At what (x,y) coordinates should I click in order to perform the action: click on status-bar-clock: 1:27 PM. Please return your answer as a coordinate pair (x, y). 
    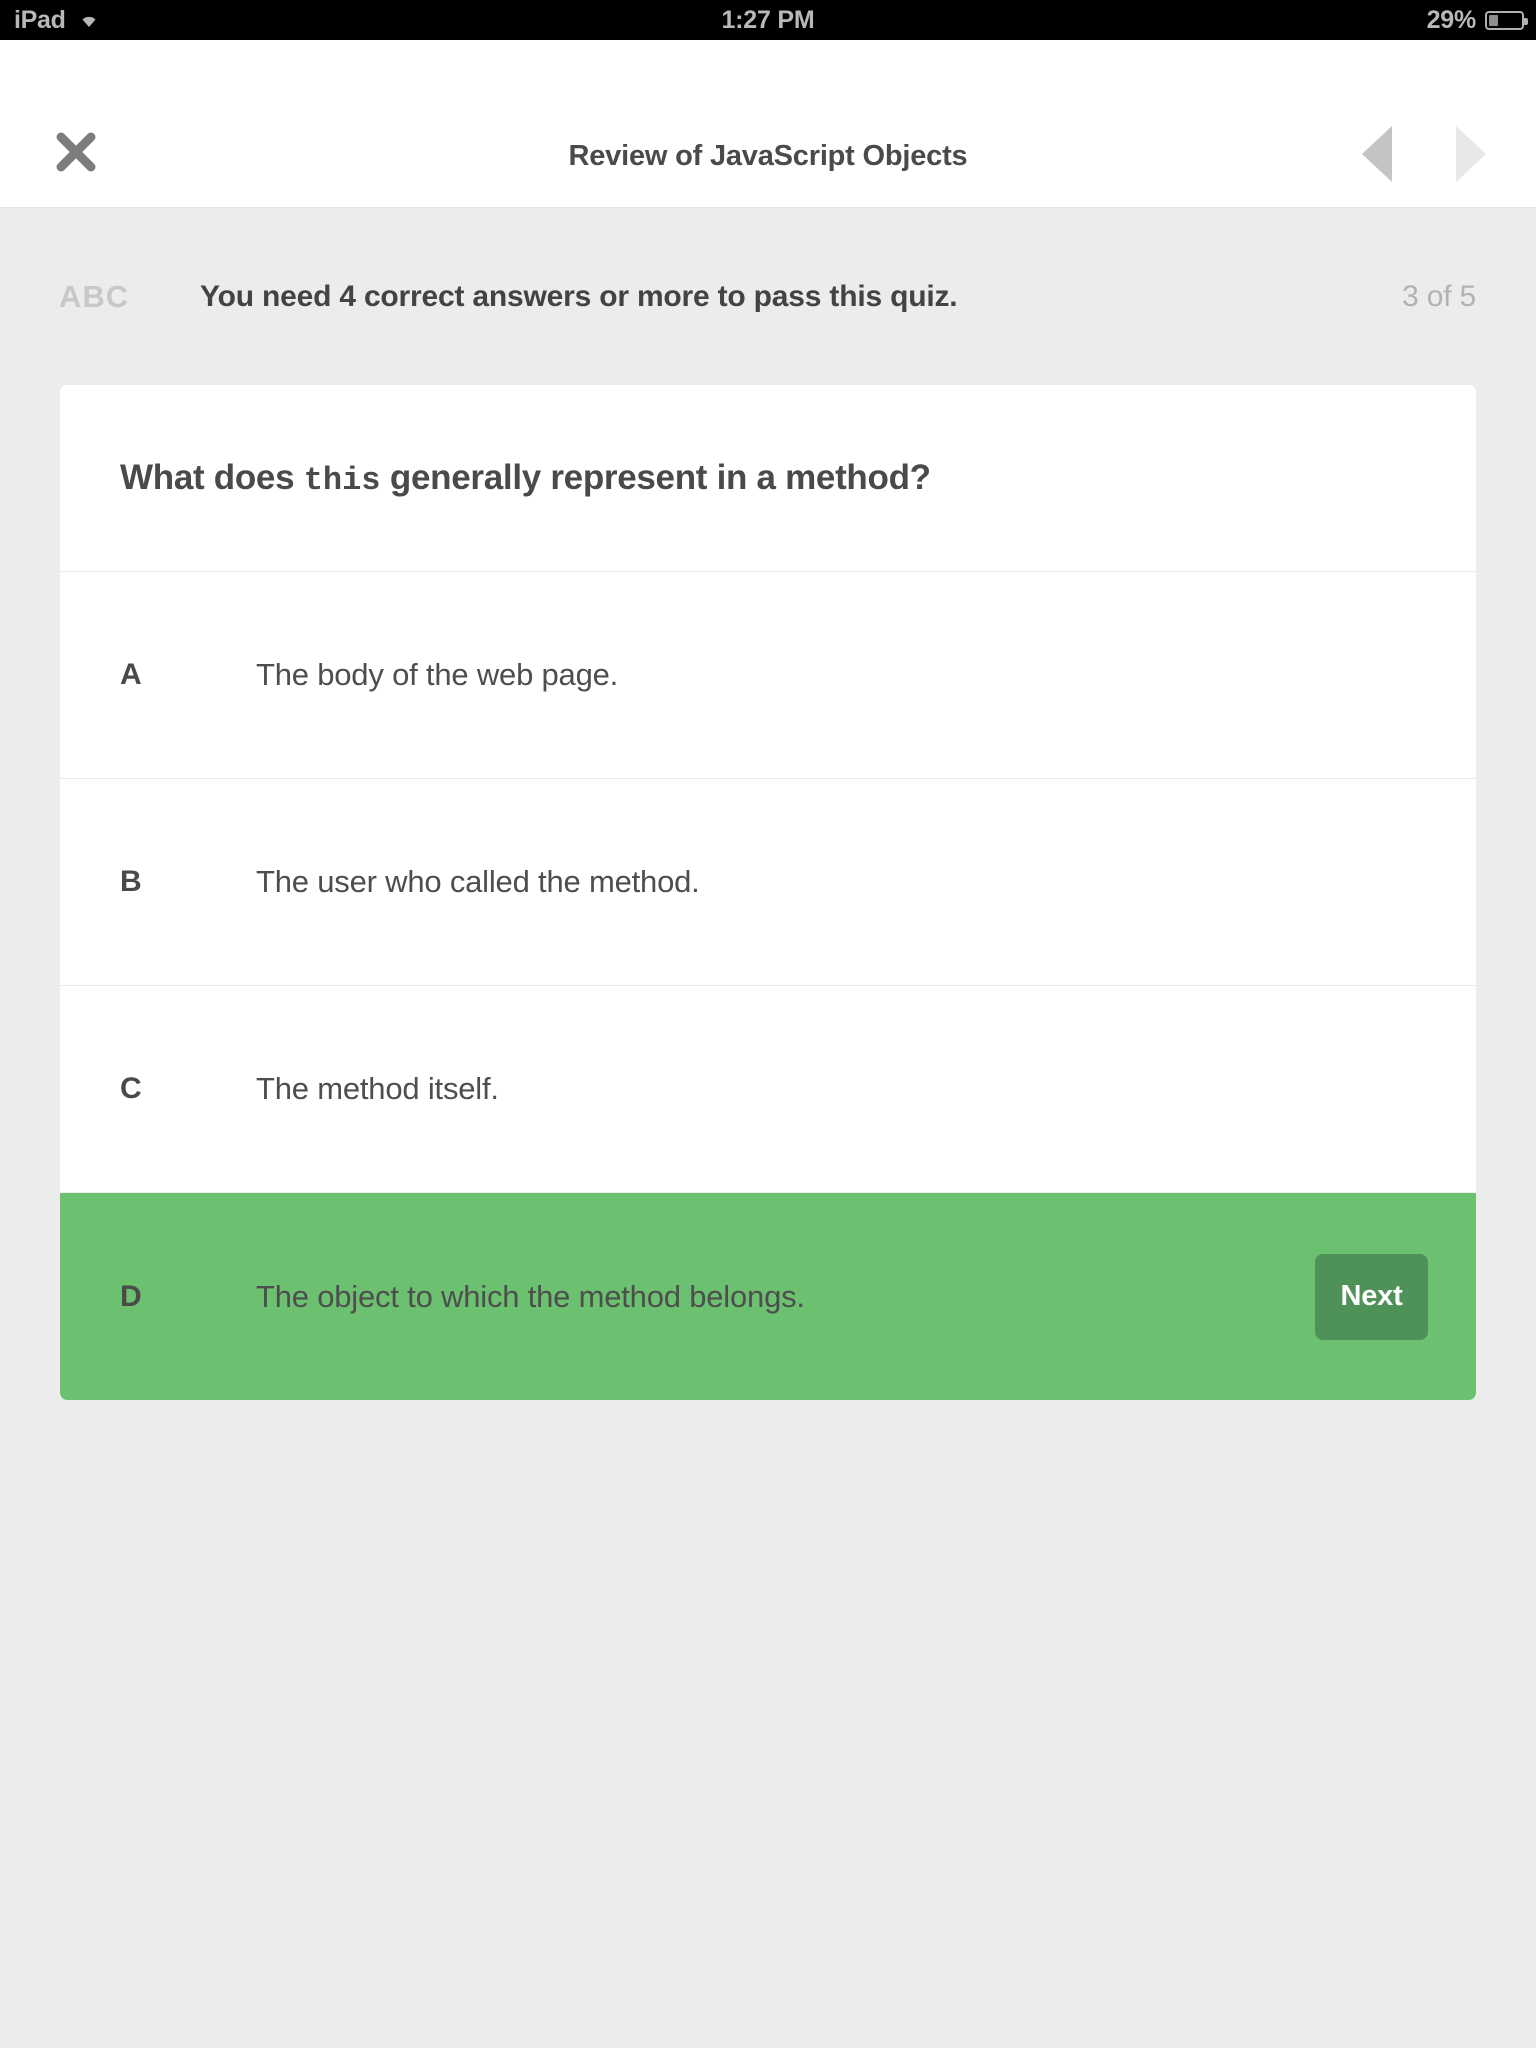
    Looking at the image, I should click on (768, 19).